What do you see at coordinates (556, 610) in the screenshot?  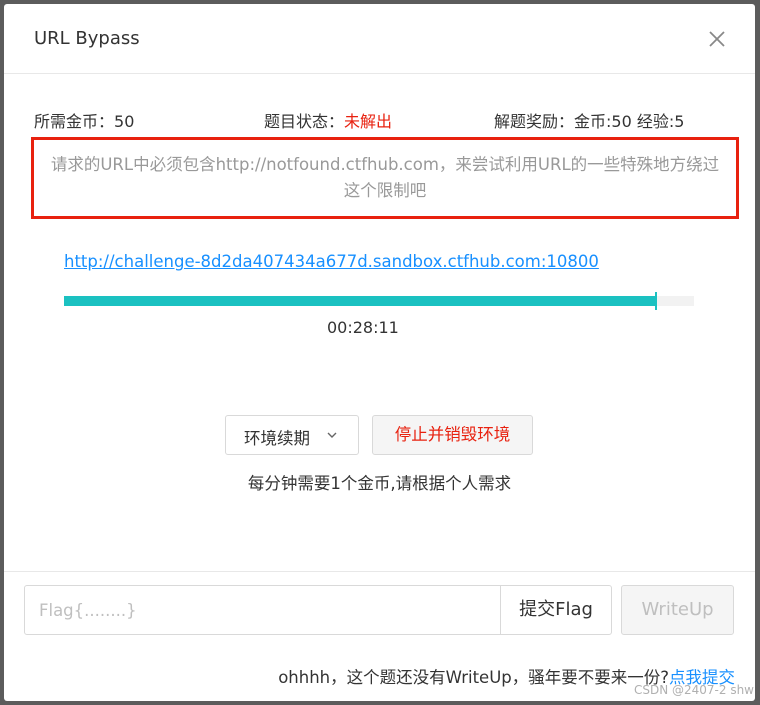 I see `submit-flag-button: 提交Flag` at bounding box center [556, 610].